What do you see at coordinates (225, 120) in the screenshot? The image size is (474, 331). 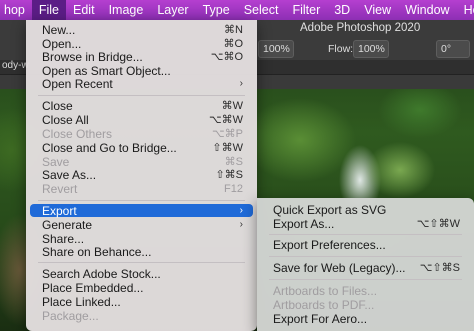 I see `shortcut: ⌥⌘W` at bounding box center [225, 120].